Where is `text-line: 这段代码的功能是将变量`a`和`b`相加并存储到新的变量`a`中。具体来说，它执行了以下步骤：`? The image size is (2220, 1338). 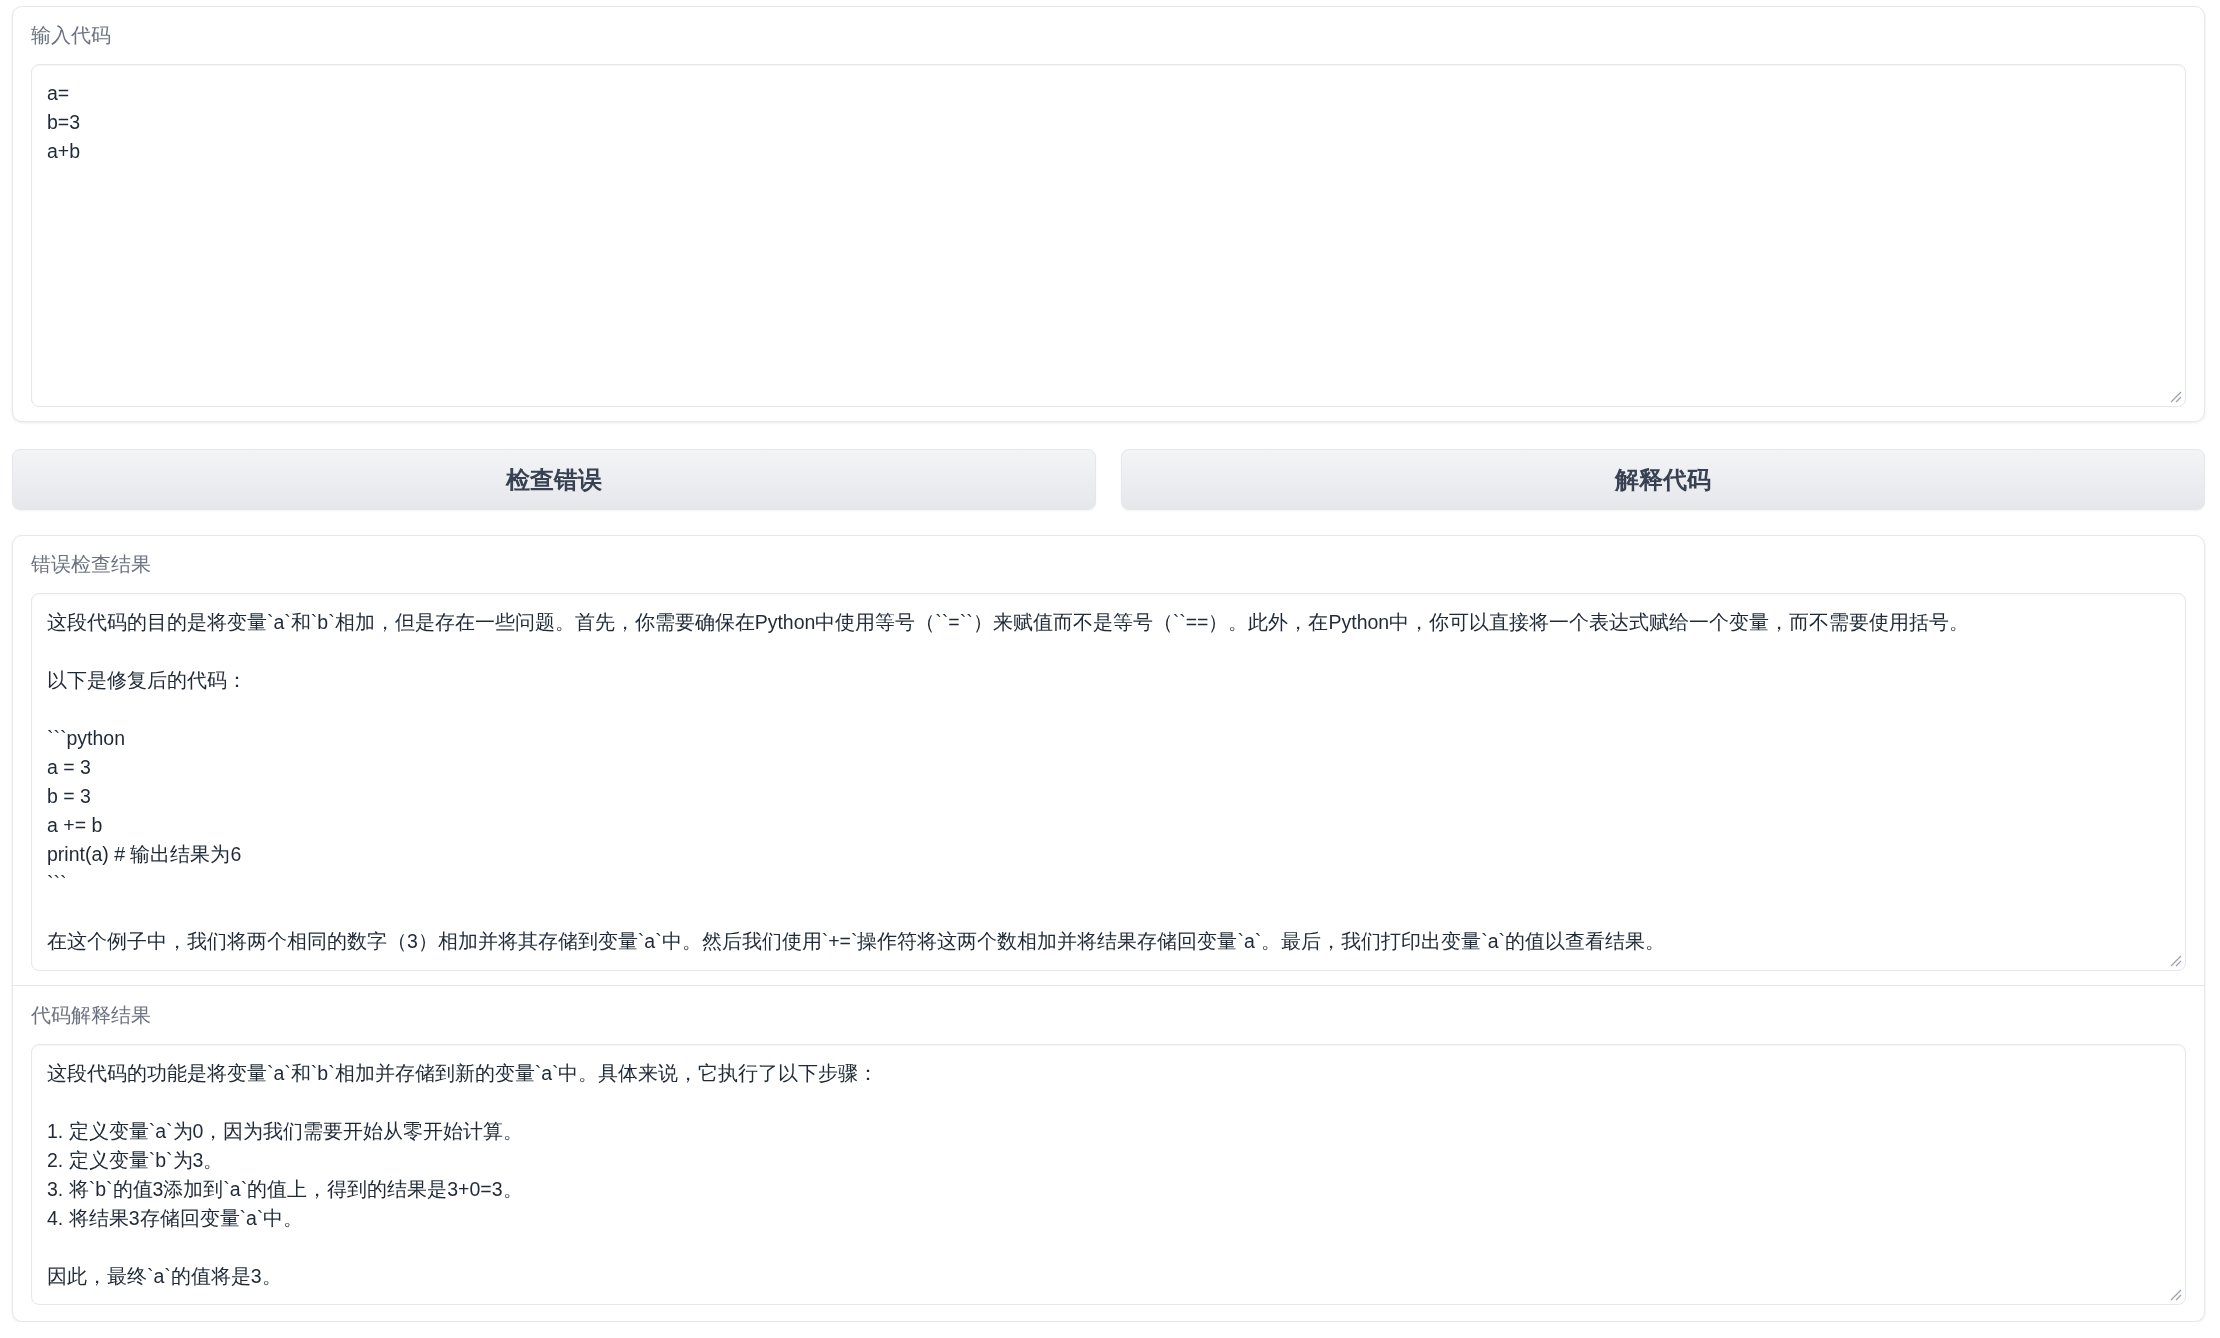 text-line: 这段代码的功能是将变量`a`和`b`相加并存储到新的变量`a`中。具体来说，它执行了以下步骤： is located at coordinates (463, 1073).